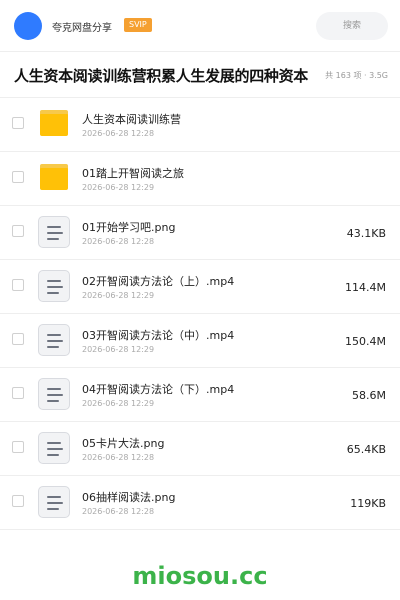 The image size is (400, 600). I want to click on file-name: 01踏上开智阅读之旅, so click(133, 173).